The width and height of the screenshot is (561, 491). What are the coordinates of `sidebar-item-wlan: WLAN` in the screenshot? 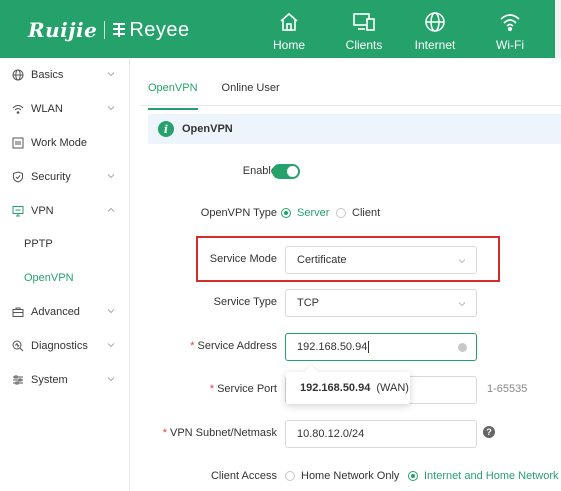 It's located at (64, 109).